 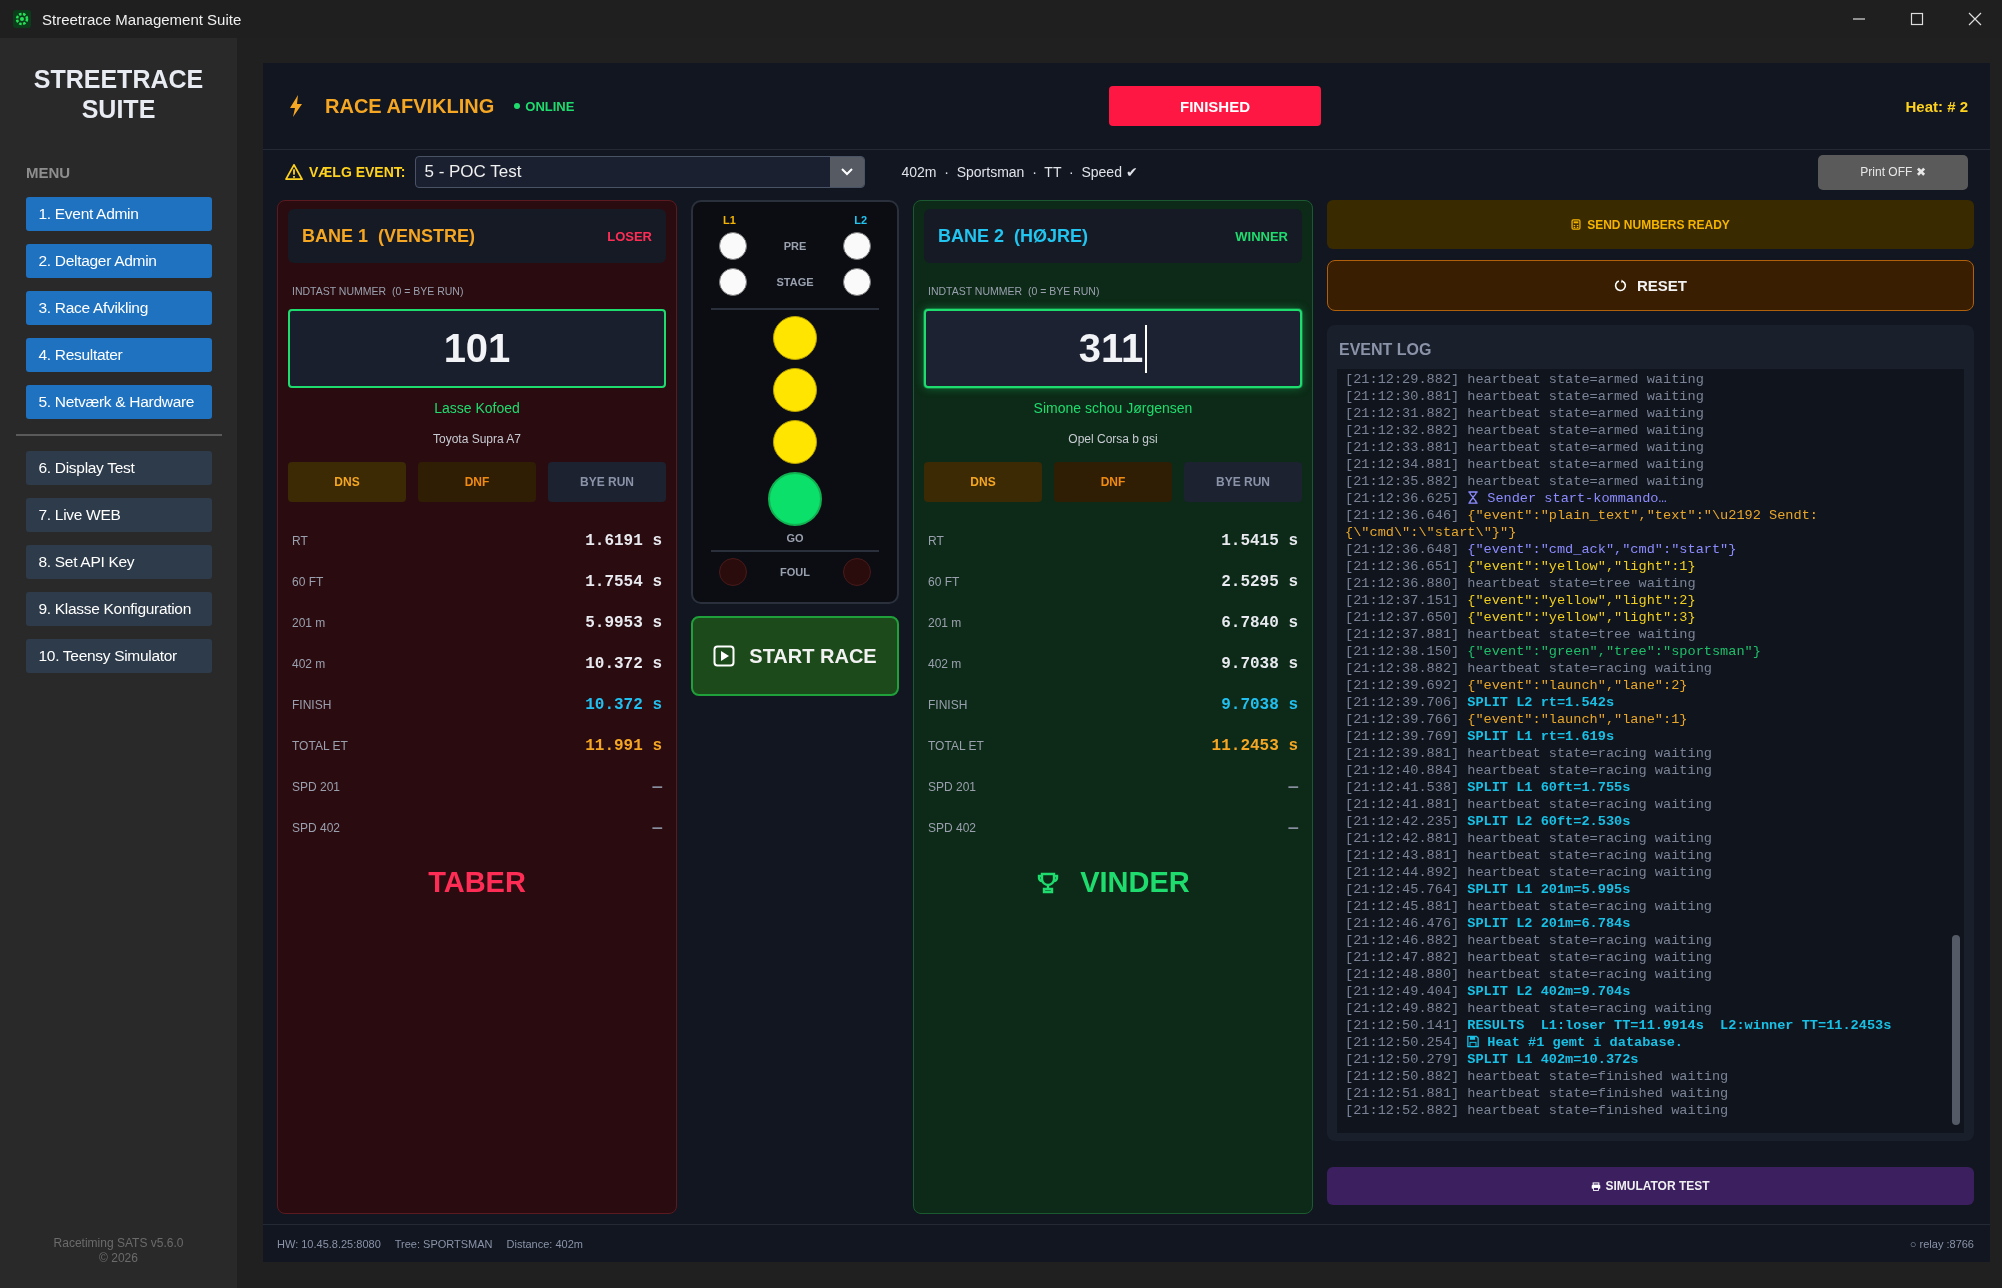 I want to click on log-line: [21:12:35.882] heartbeat state=armed waiting, so click(x=1525, y=481).